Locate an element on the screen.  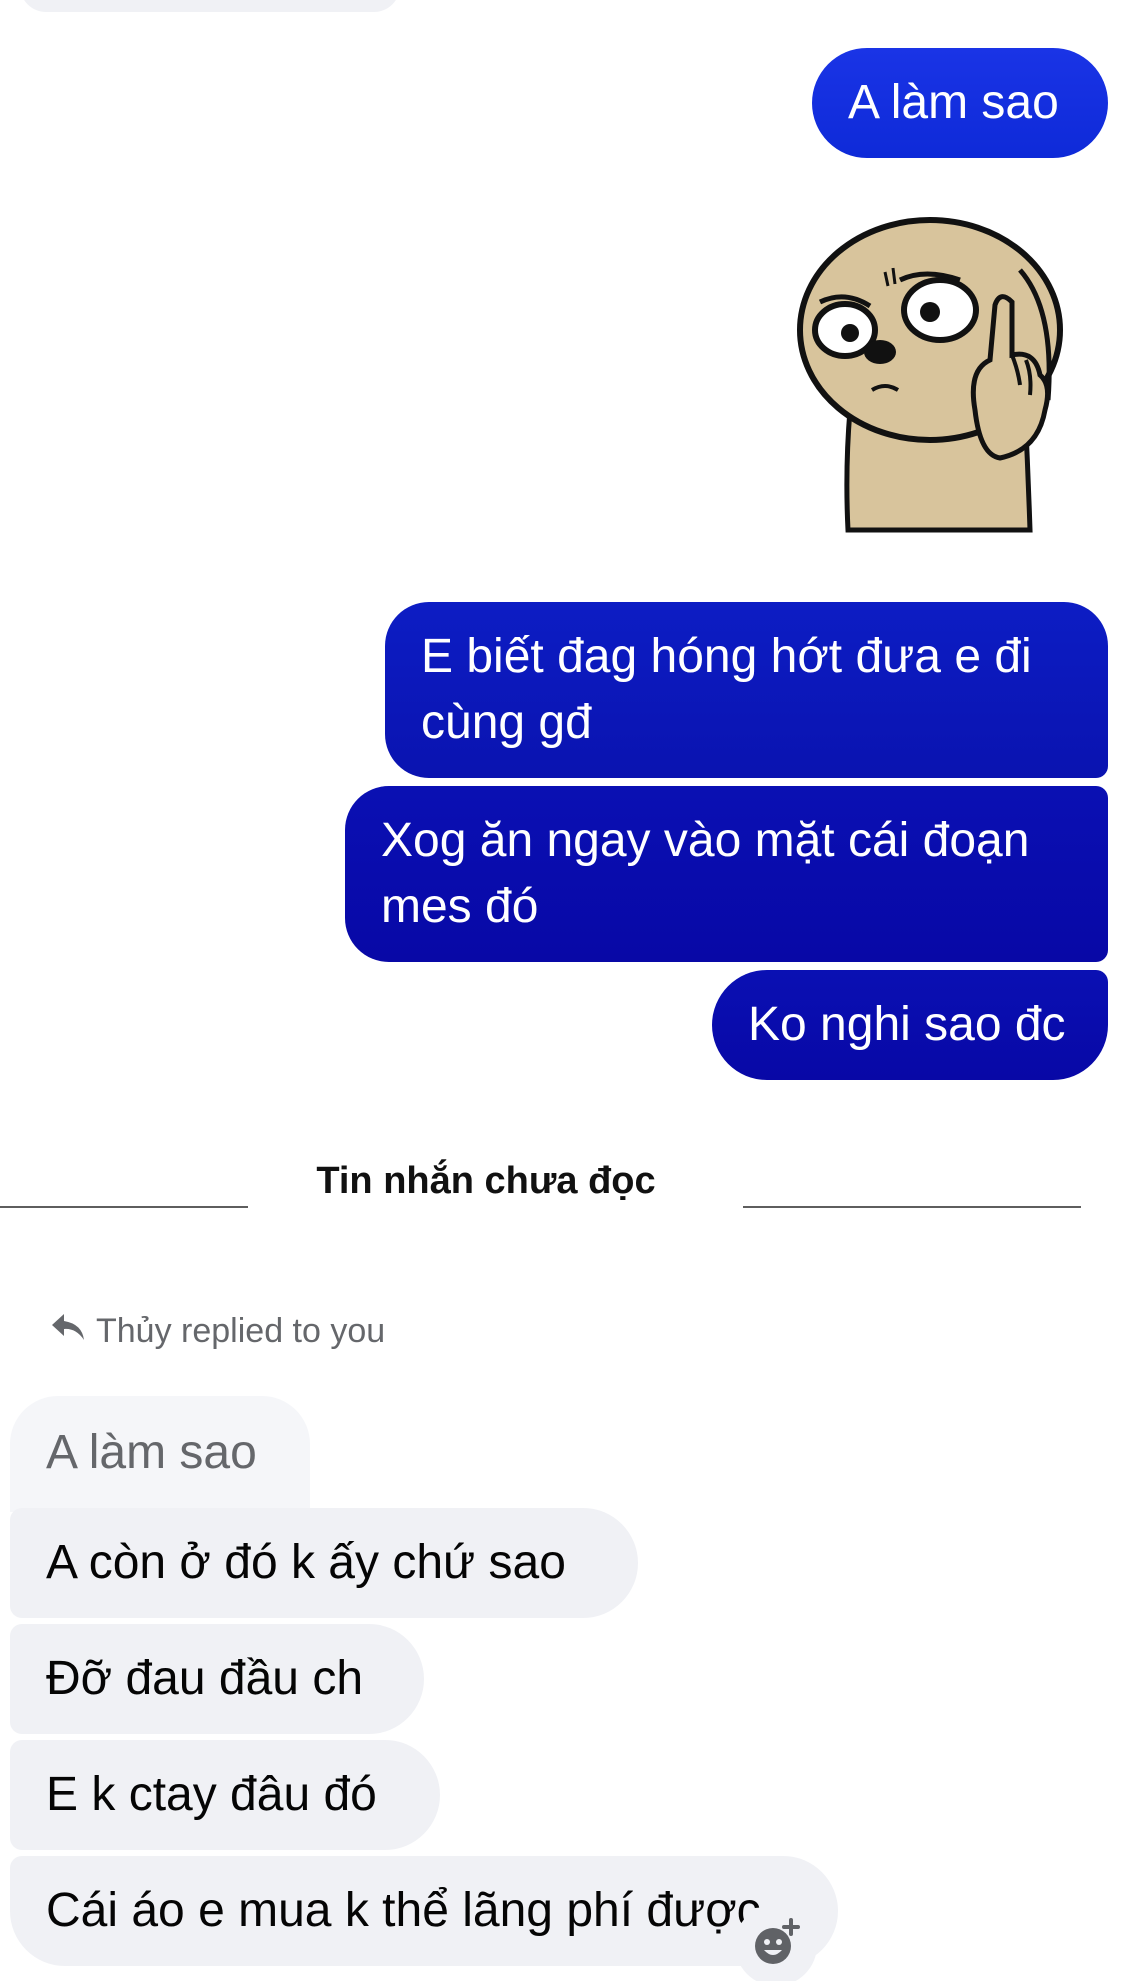
reply-caption: Thủy replied to you is located at coordinates (217, 1331).